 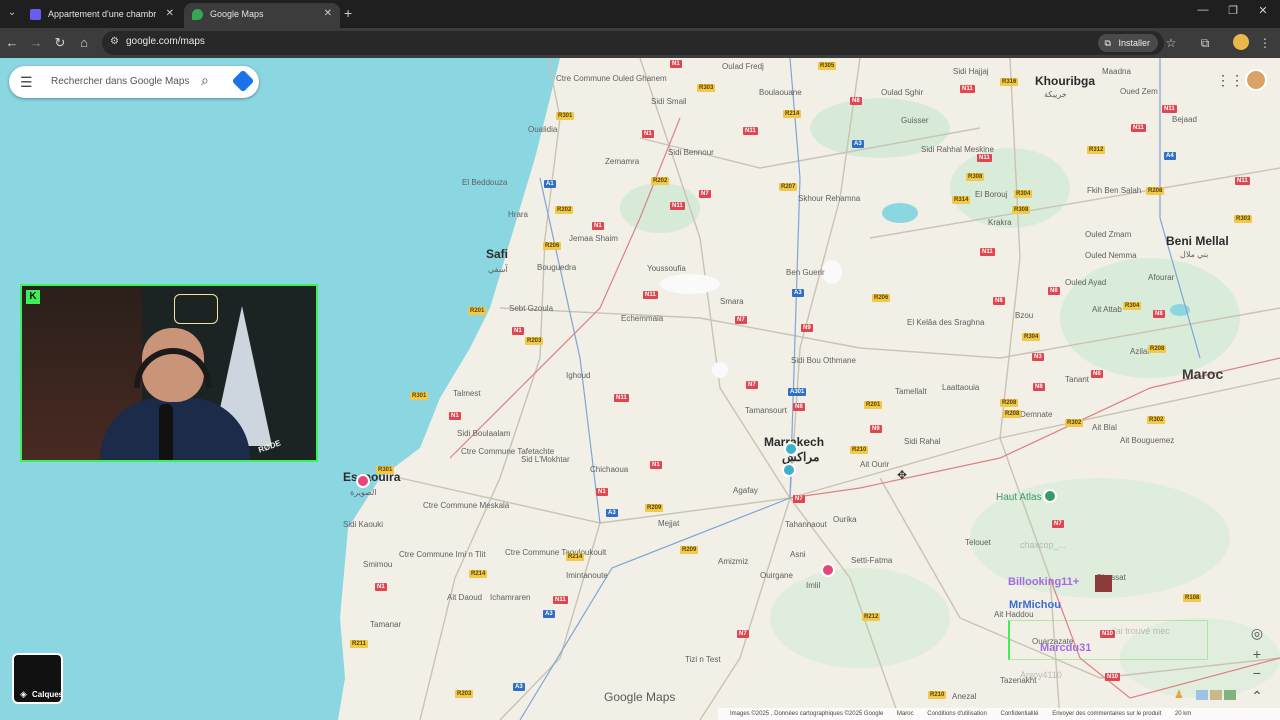 What do you see at coordinates (1065, 81) in the screenshot?
I see `place-label: Khouribga` at bounding box center [1065, 81].